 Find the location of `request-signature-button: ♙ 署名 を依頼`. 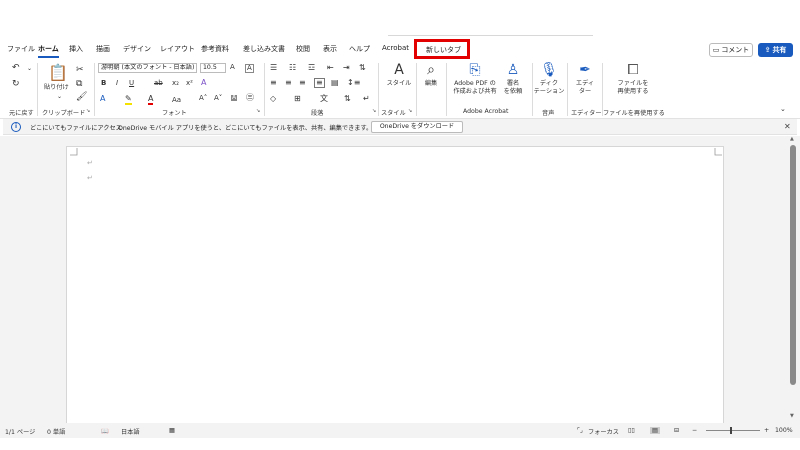

request-signature-button: ♙ 署名 を依頼 is located at coordinates (513, 79).